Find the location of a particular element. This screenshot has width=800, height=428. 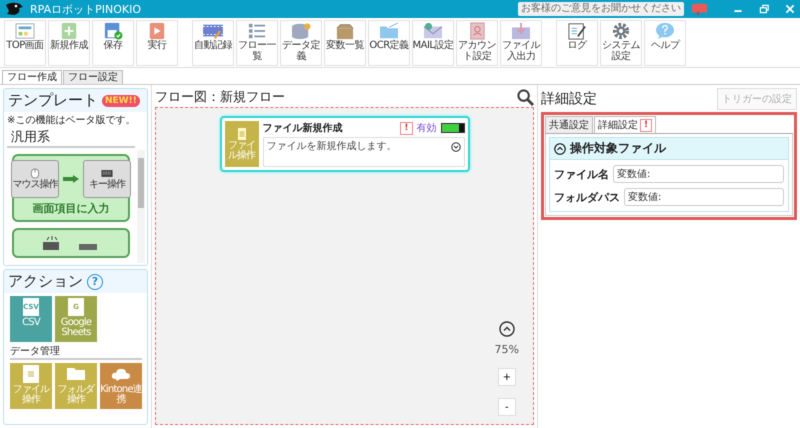

template-card: マウス操作 キー操作 画面項目に入力 is located at coordinates (71, 188).